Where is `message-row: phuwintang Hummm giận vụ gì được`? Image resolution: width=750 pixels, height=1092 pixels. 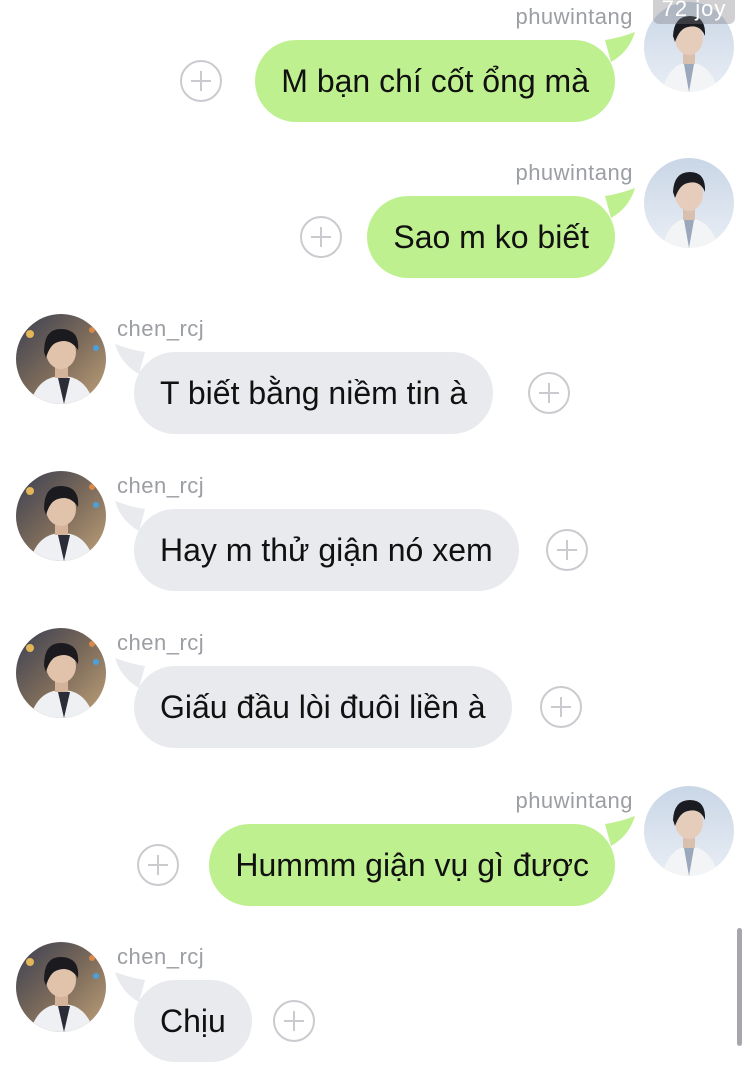
message-row: phuwintang Hummm giận vụ gì được is located at coordinates (375, 861).